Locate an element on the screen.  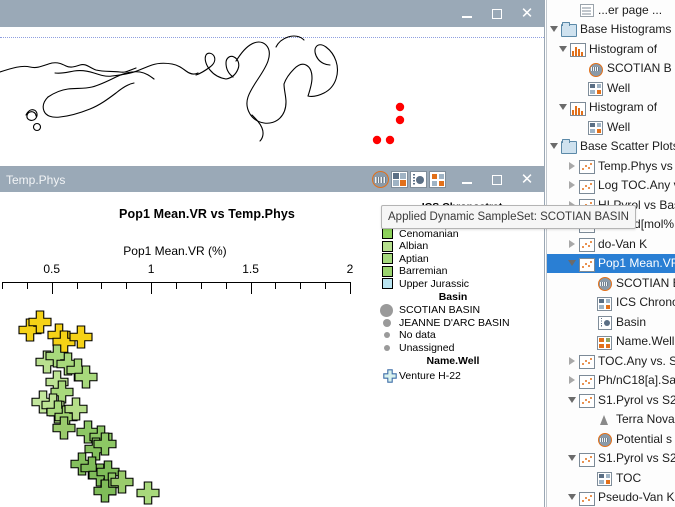
tree-item-label: SCOTIAN B is located at coordinates (639, 68).